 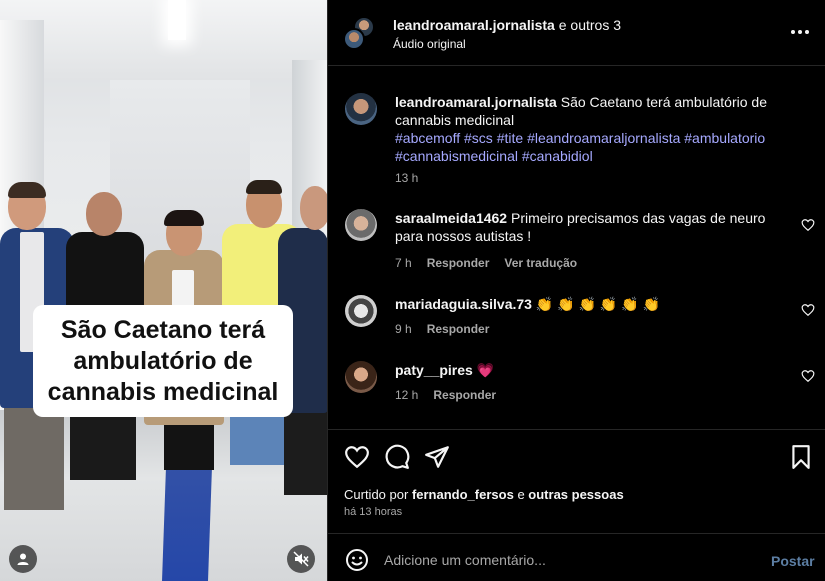 What do you see at coordinates (376, 494) in the screenshot?
I see `likes-prefix: Curtido por` at bounding box center [376, 494].